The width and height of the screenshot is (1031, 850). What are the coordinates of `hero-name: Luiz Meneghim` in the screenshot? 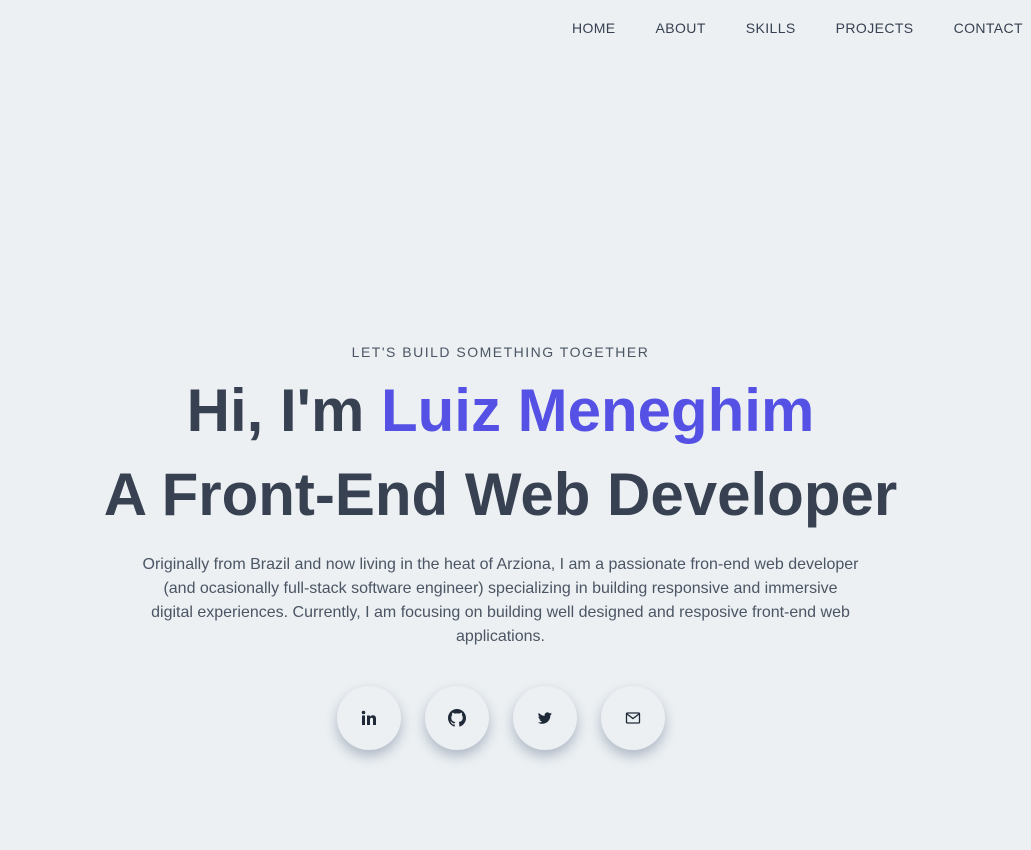 It's located at (597, 410).